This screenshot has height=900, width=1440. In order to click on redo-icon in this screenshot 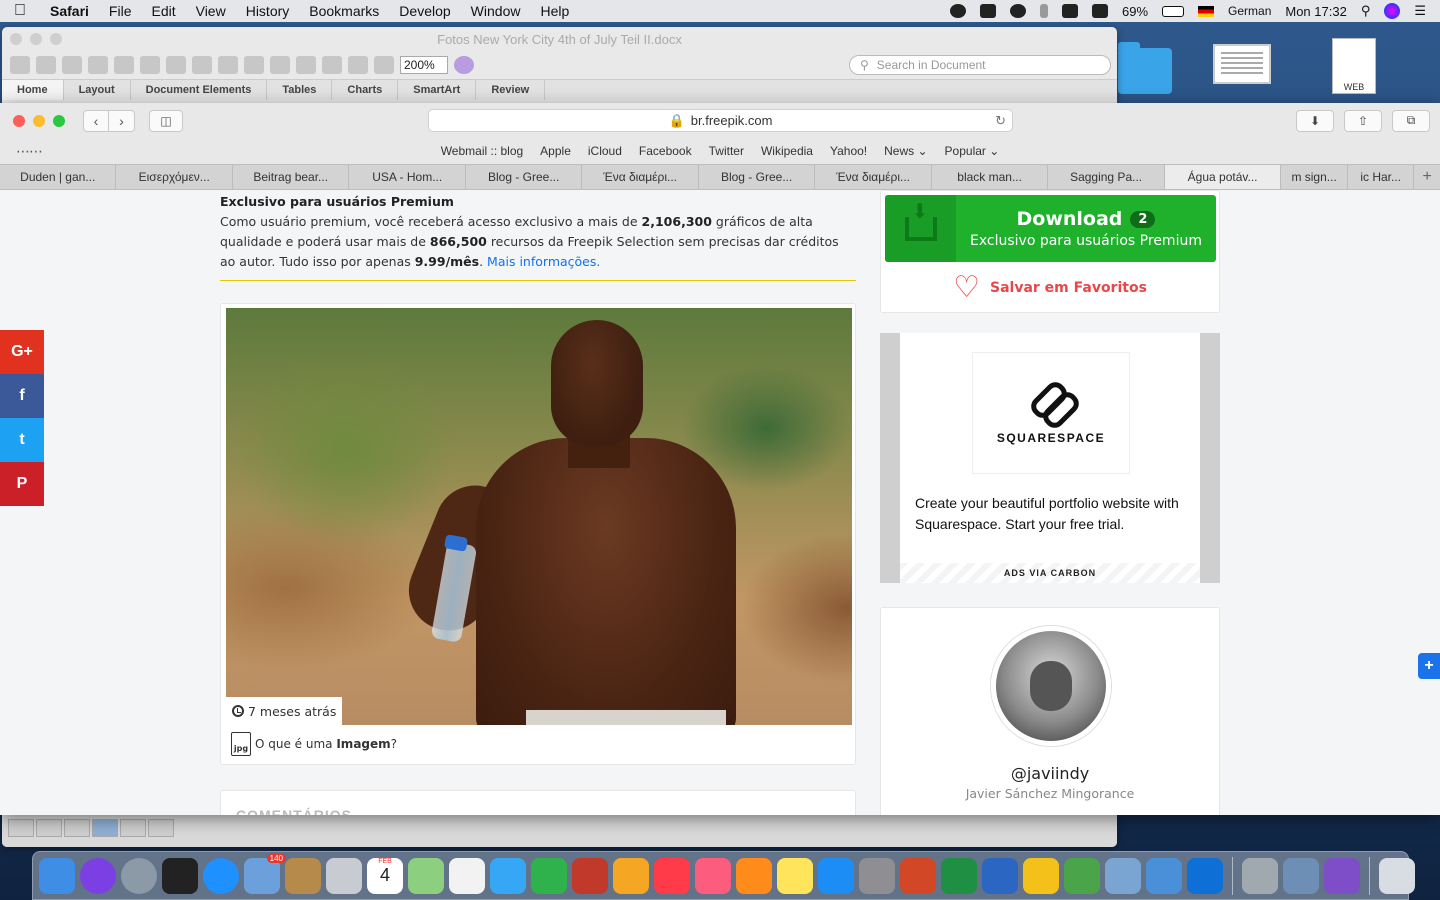, I will do `click(280, 65)`.